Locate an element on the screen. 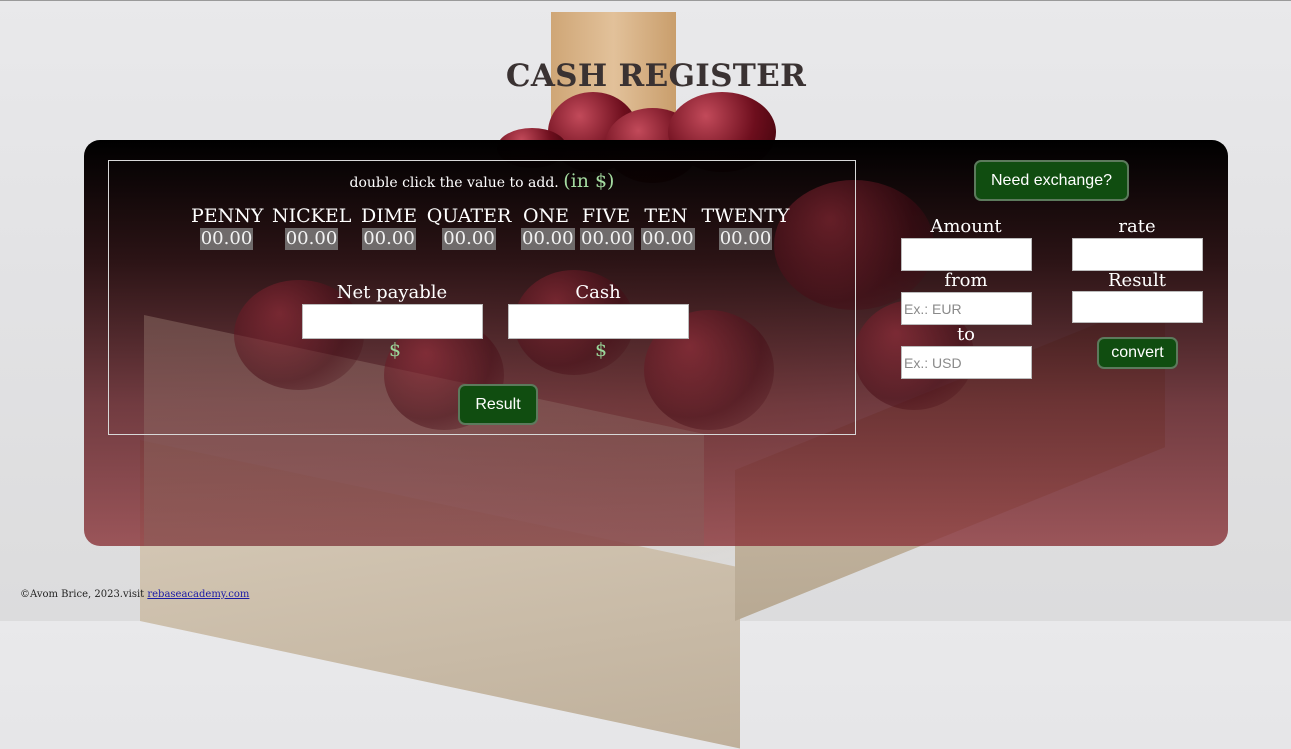  denomination-value-ten: 00.00 is located at coordinates (668, 239).